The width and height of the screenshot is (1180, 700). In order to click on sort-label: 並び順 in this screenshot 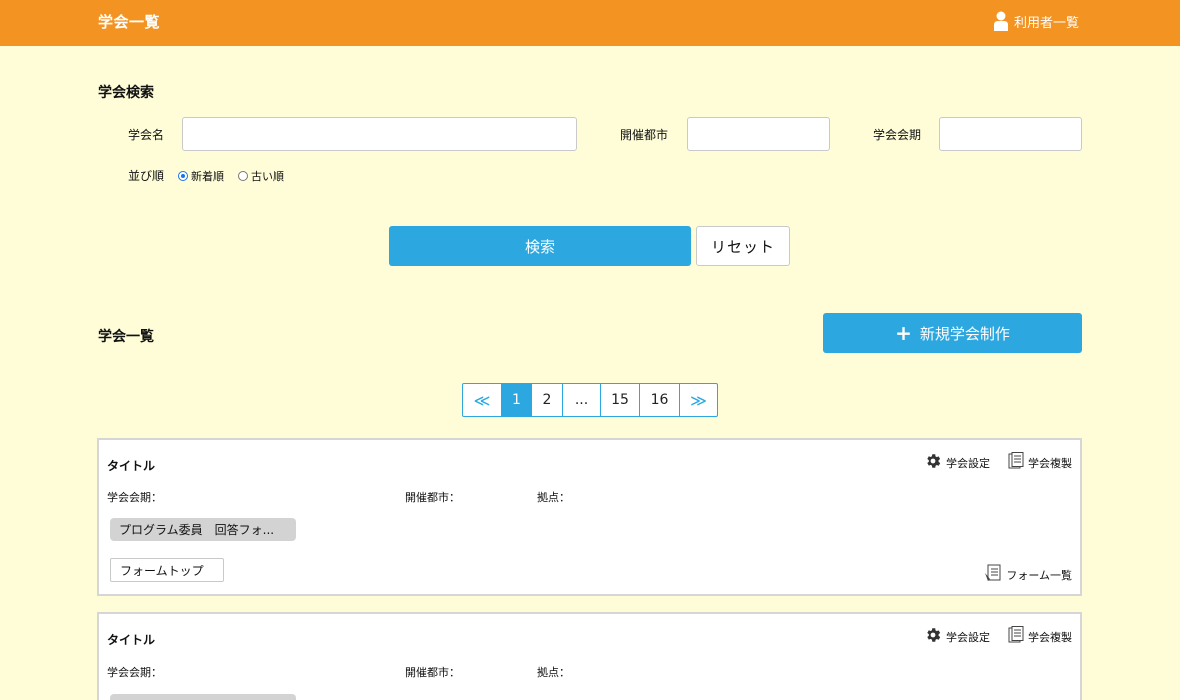, I will do `click(146, 176)`.